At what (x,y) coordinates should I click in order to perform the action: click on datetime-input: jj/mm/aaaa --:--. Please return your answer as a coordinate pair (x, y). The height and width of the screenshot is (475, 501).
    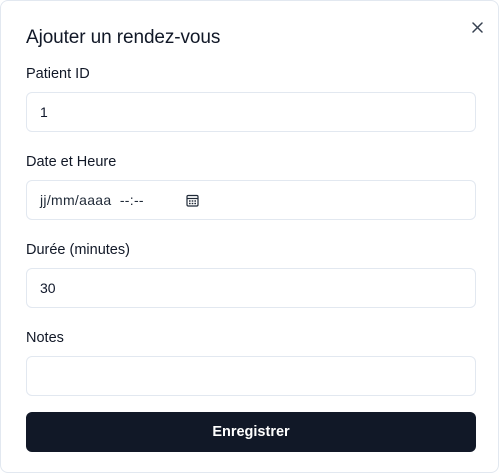
    Looking at the image, I should click on (251, 200).